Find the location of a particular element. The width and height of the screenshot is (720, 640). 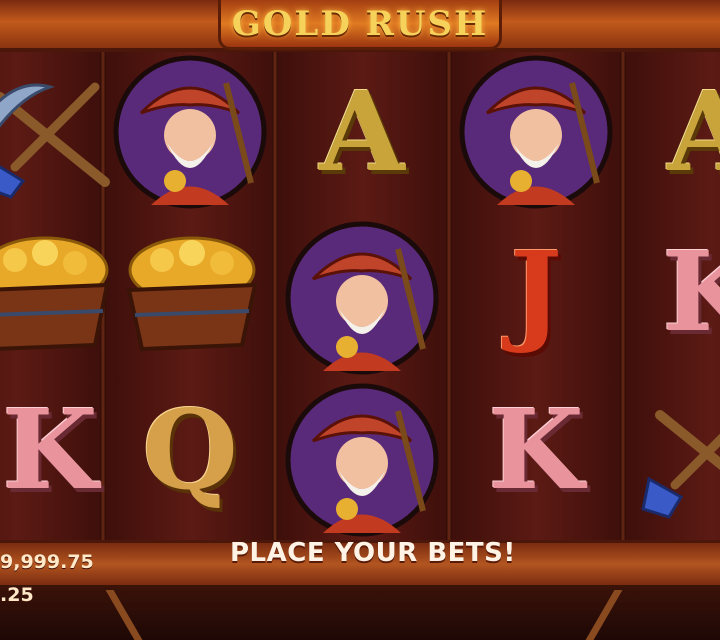

balance-value: 9,999.75 is located at coordinates (47, 562).